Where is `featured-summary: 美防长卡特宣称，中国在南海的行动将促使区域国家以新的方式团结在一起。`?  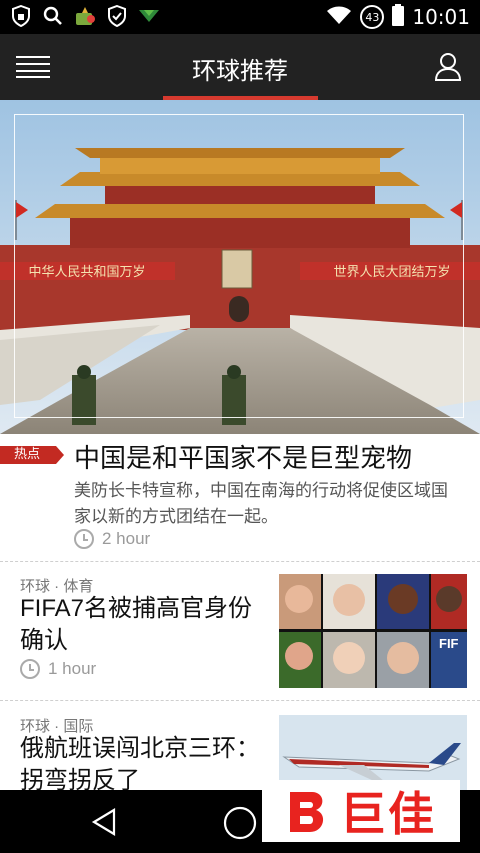
featured-summary: 美防长卡特宣称，中国在南海的行动将促使区域国家以新的方式团结在一起。 is located at coordinates (261, 503).